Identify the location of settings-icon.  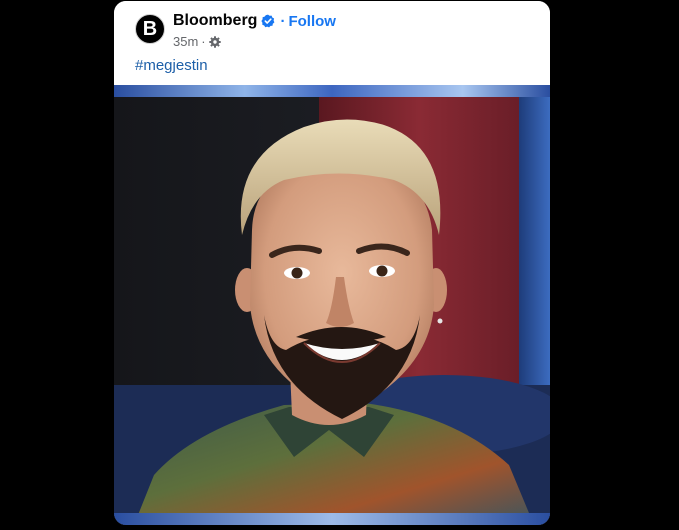
(214, 41).